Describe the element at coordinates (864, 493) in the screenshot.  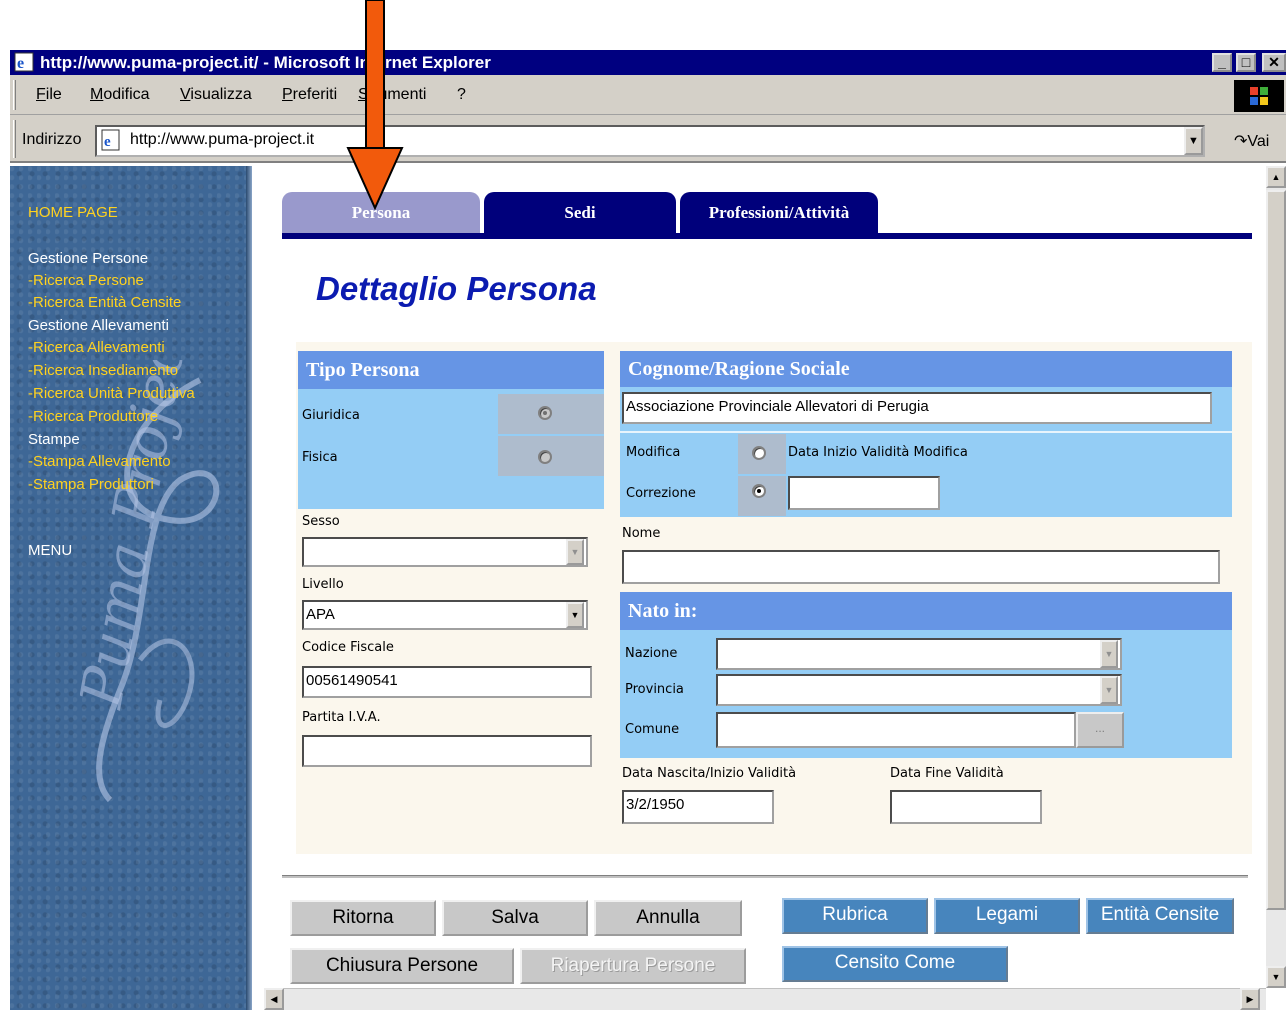
I see `data-inizio-validita-input` at that location.